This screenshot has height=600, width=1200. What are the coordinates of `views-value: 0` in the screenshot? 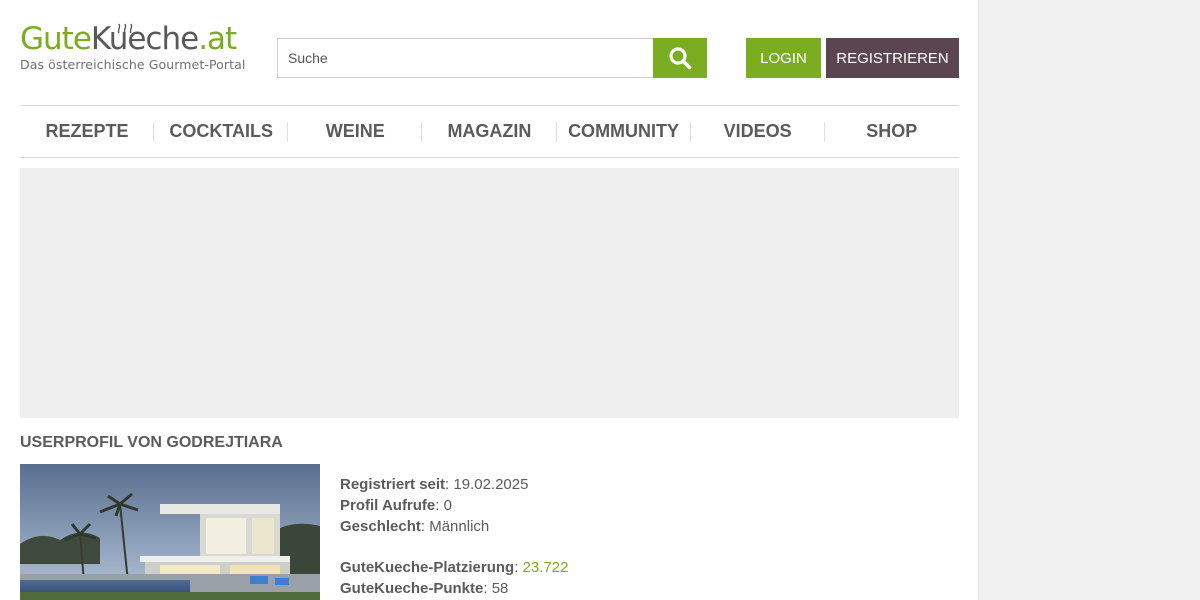 It's located at (447, 505).